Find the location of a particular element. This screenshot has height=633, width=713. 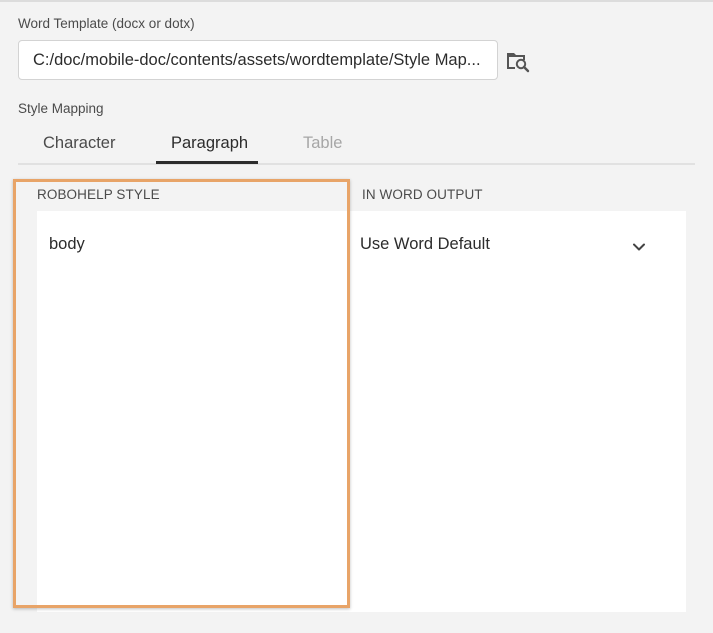

tab-paragraph: Paragraph is located at coordinates (209, 143).